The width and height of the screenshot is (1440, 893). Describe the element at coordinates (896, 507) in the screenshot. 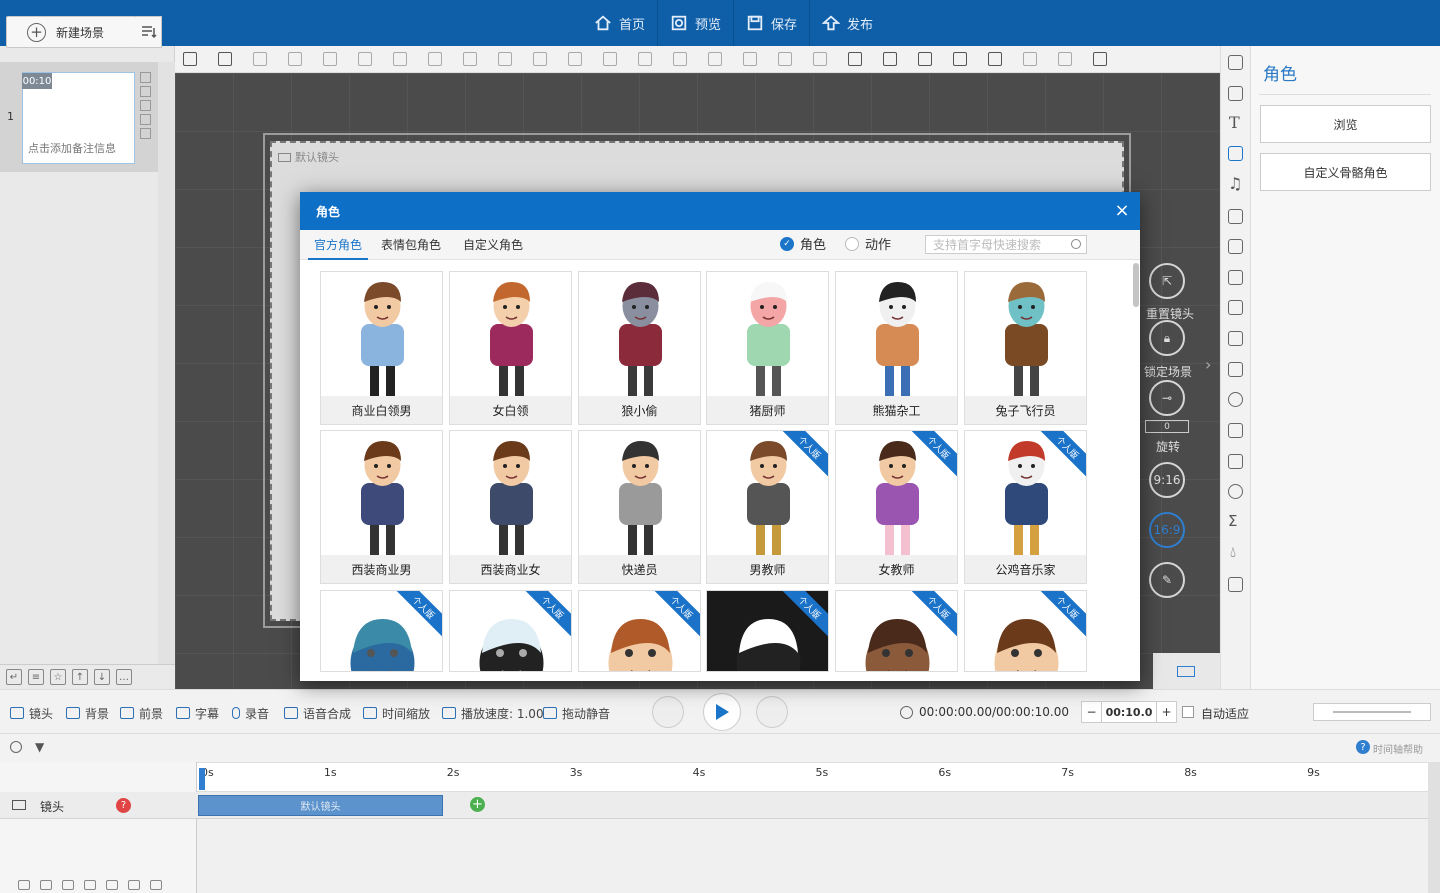

I see `character-card: 女教师 个人版` at that location.